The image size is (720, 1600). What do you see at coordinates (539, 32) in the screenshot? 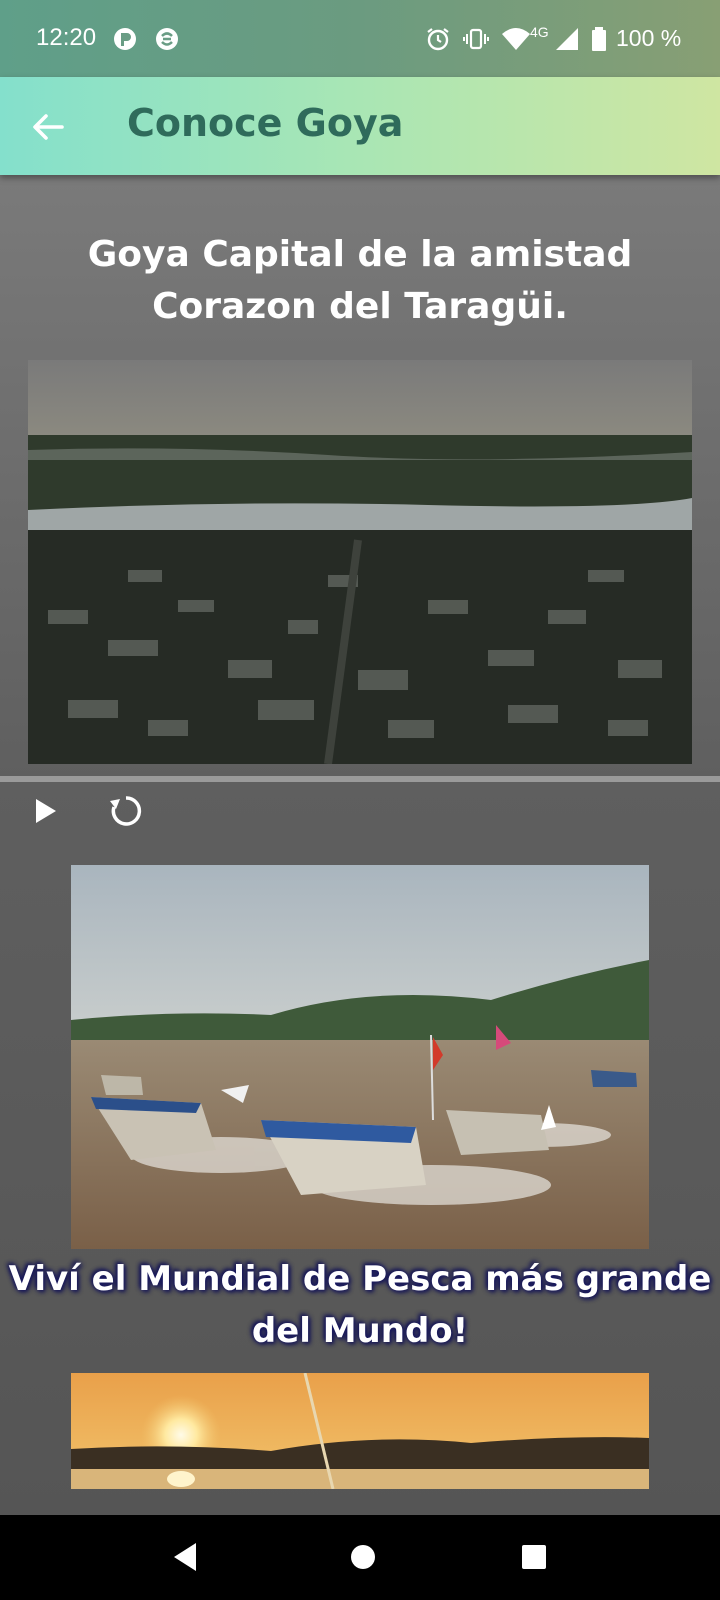
I see `network-type: 4G` at bounding box center [539, 32].